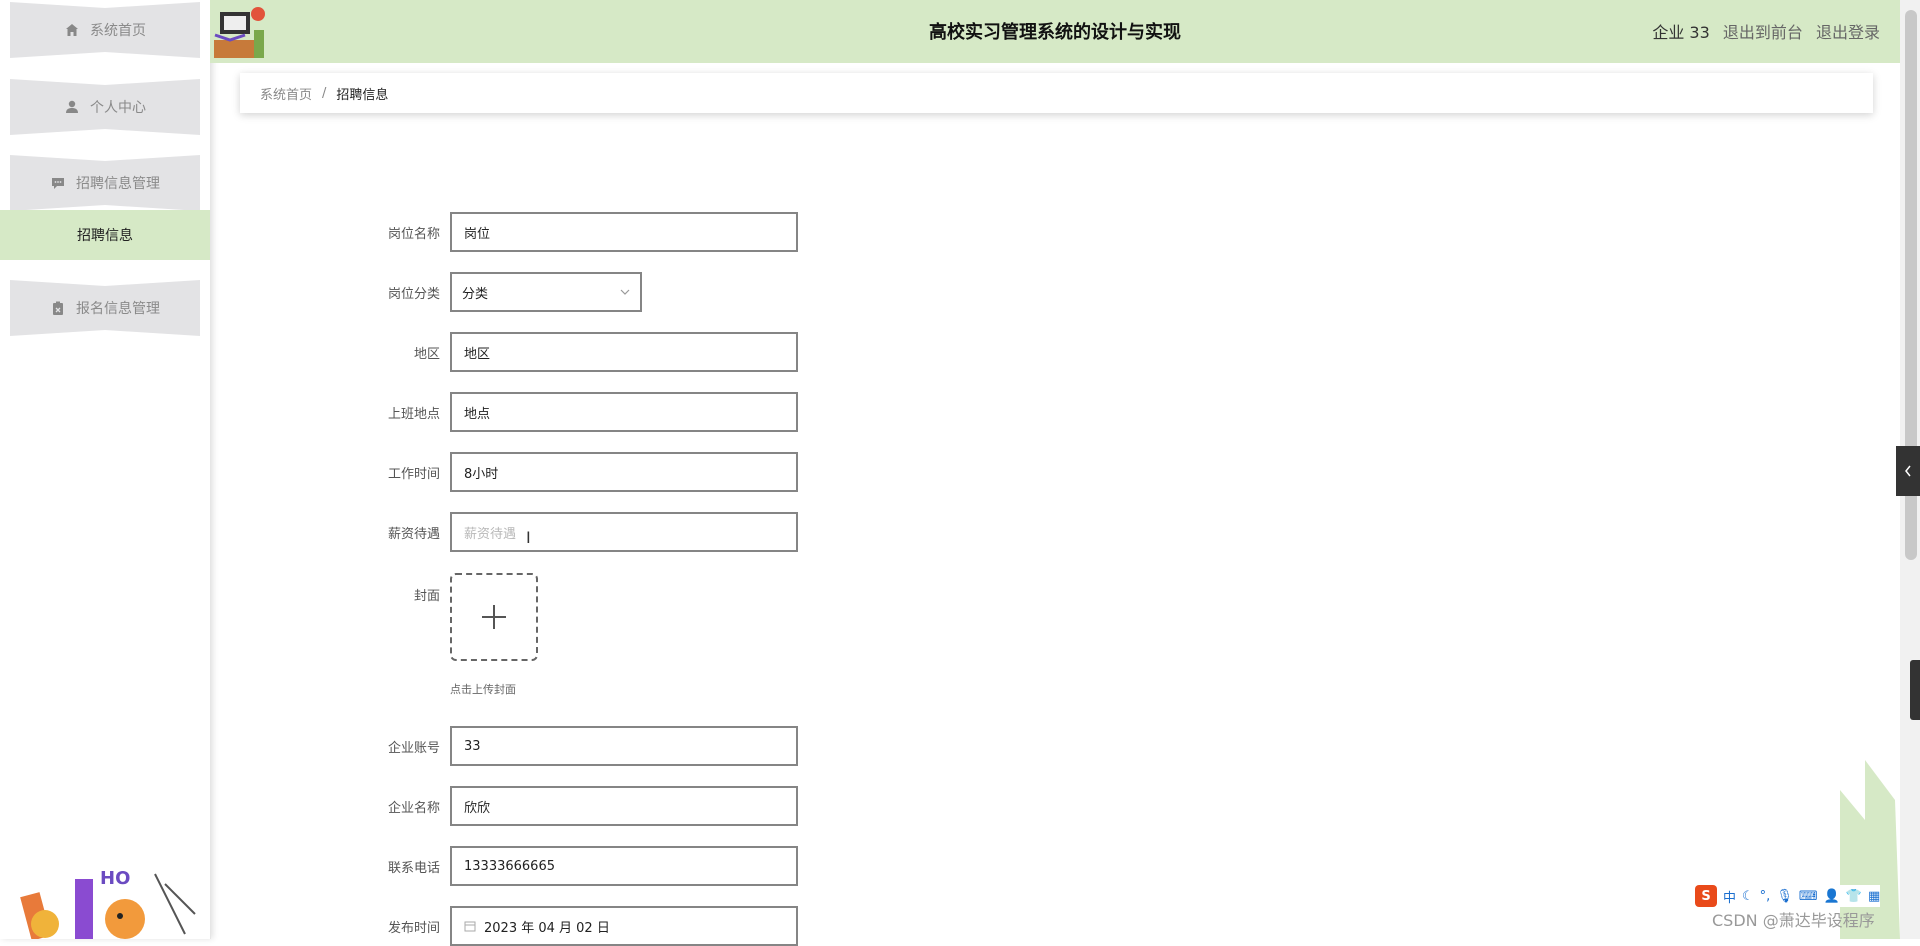 Image resolution: width=1920 pixels, height=946 pixels. What do you see at coordinates (286, 93) in the screenshot?
I see `breadcrumb-home: 系统首页` at bounding box center [286, 93].